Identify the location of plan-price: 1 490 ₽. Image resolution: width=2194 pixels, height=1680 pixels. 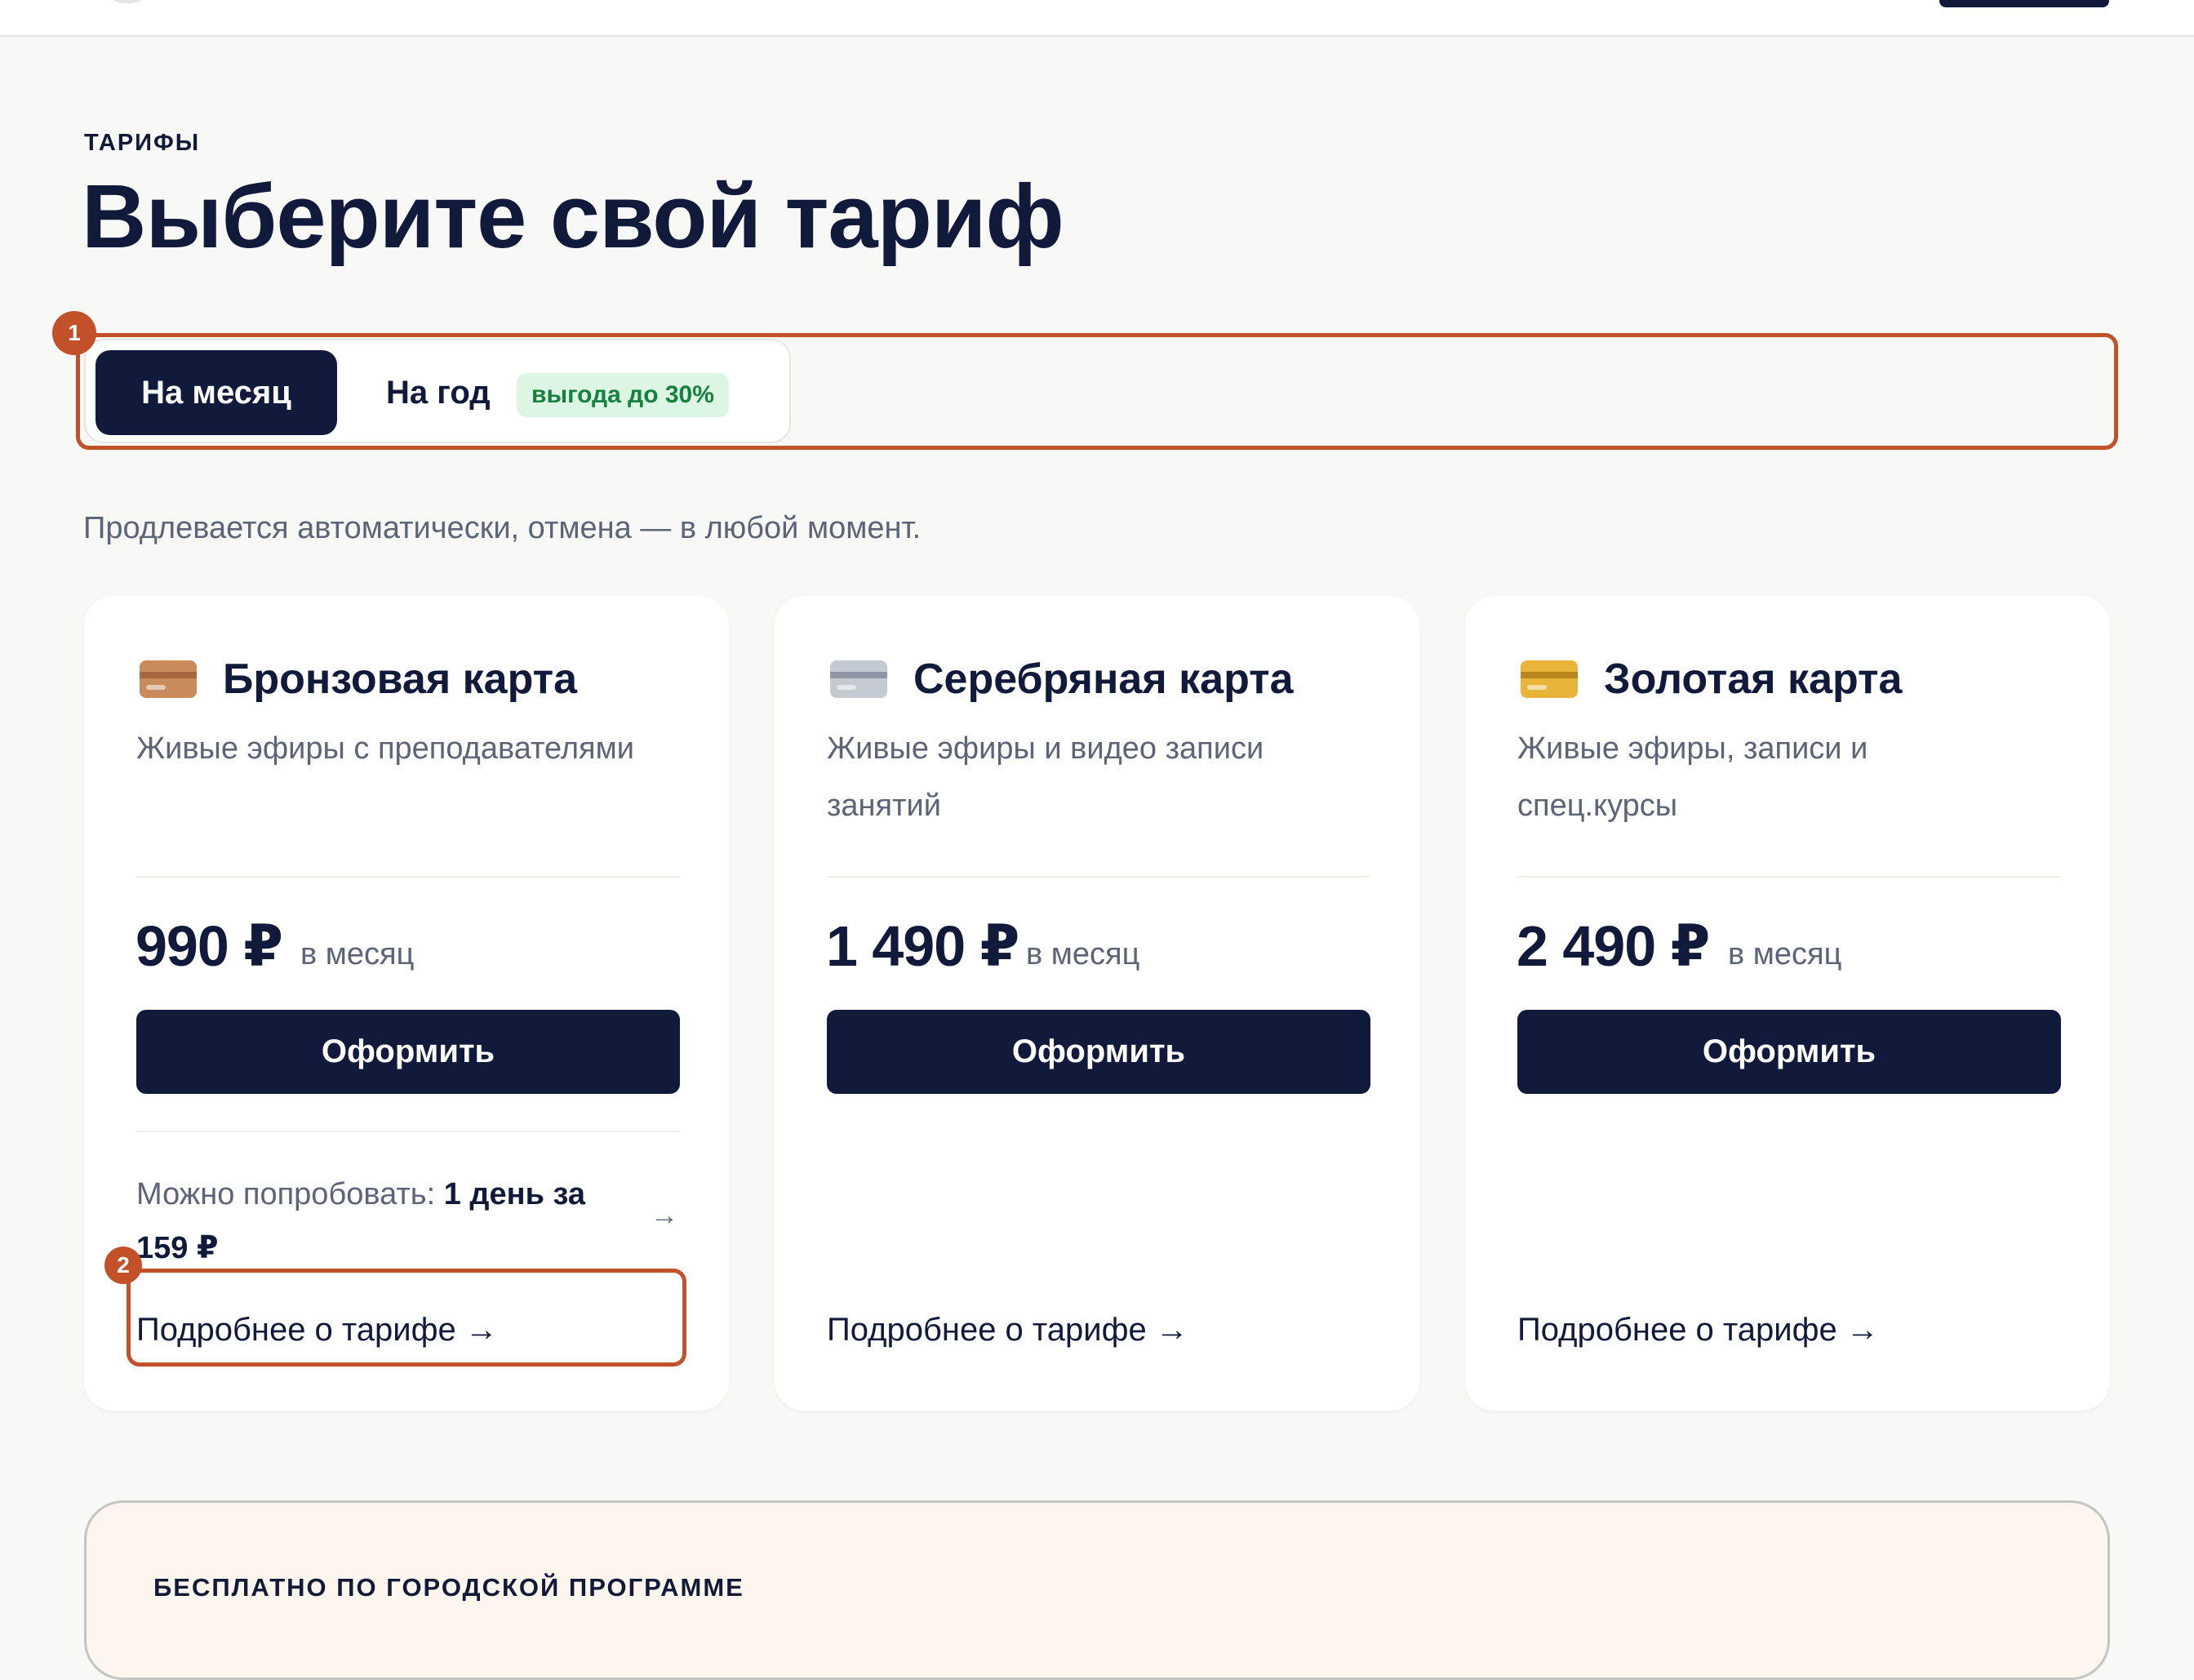
(922, 946).